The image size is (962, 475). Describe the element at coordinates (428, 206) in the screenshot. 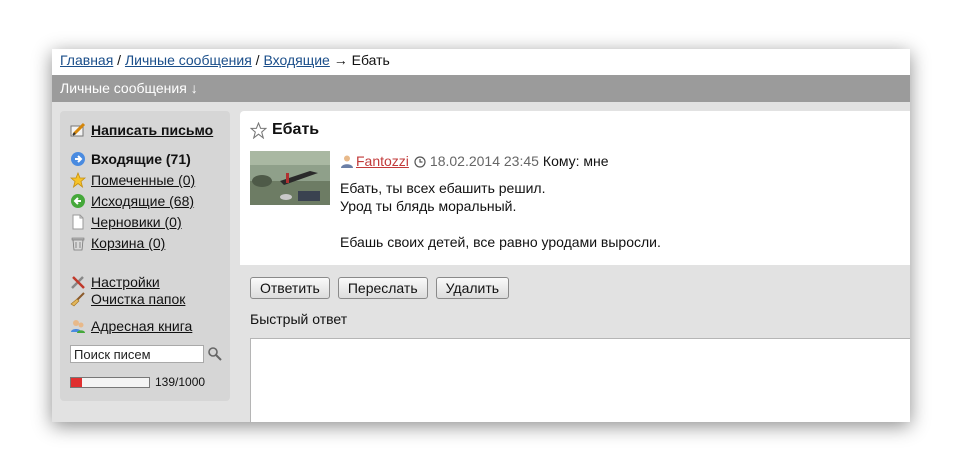

I see `message-line: Урод ты блядь моральный.` at that location.